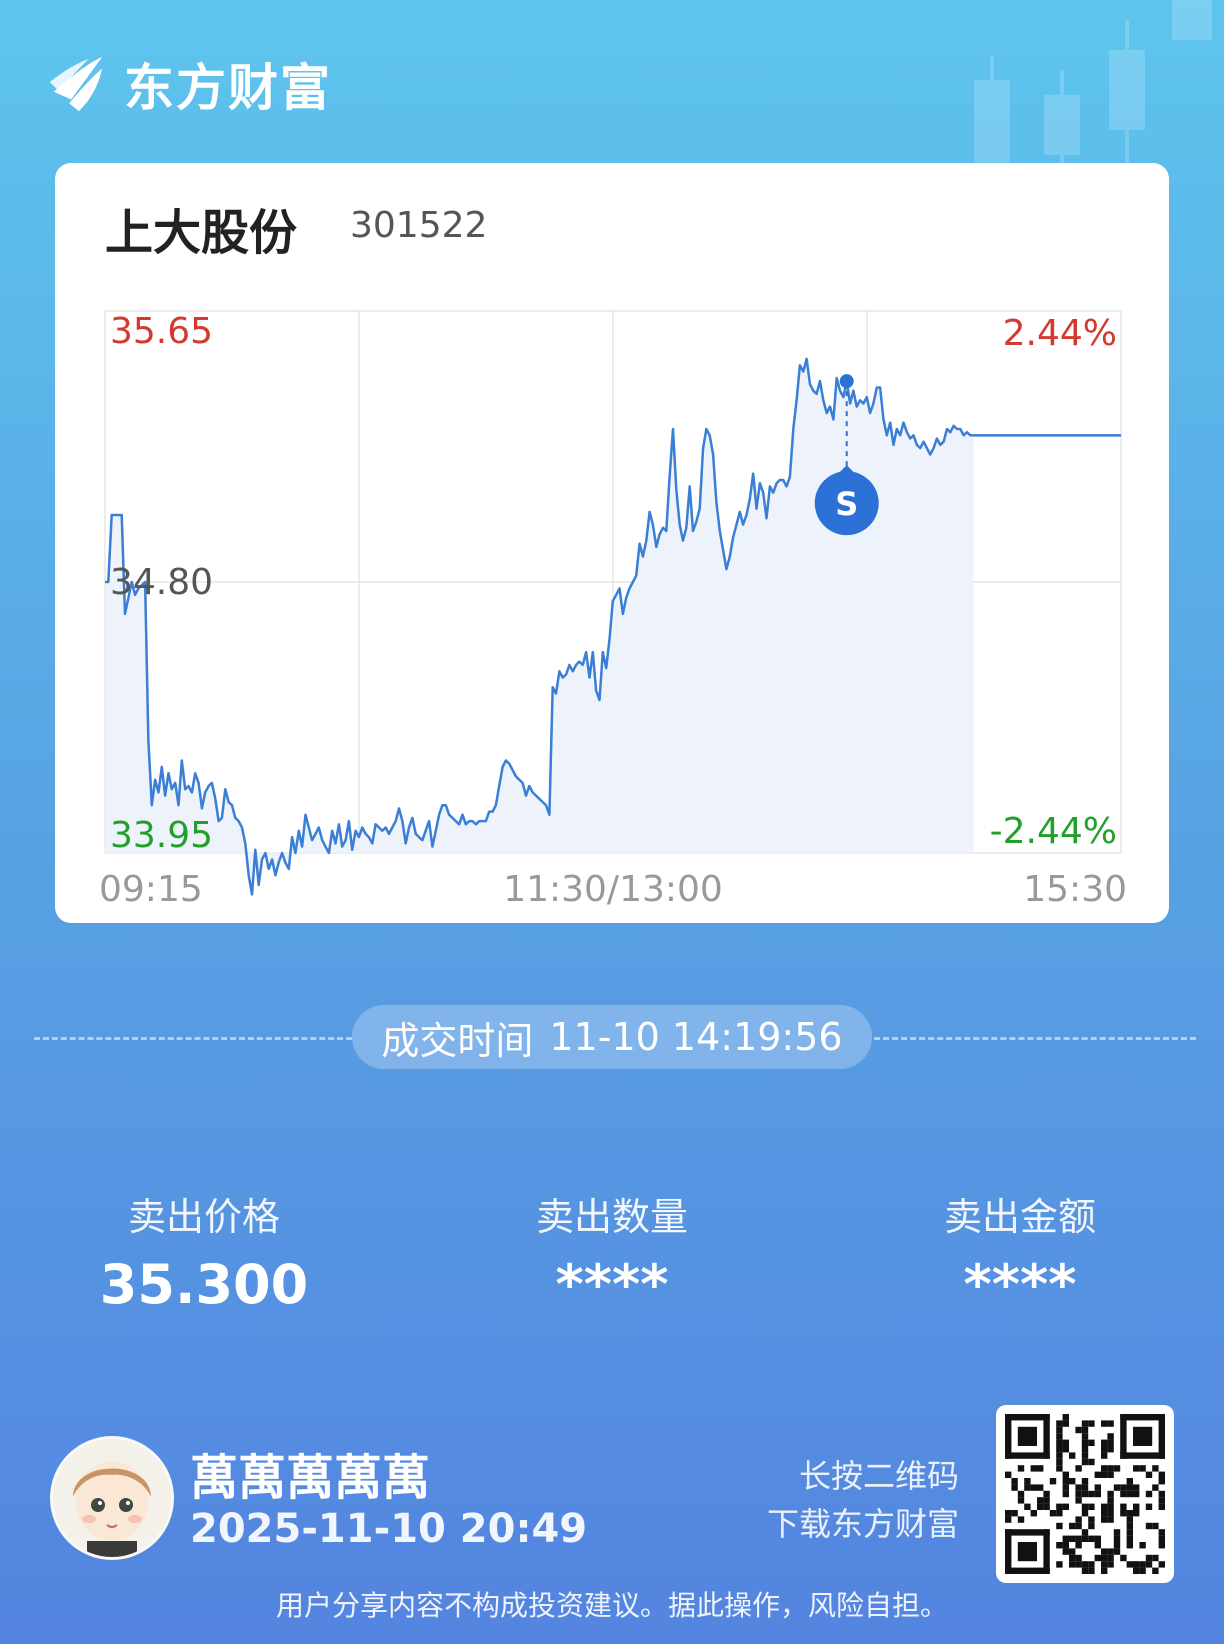 The width and height of the screenshot is (1224, 1644). I want to click on sell-marker-label: S, so click(846, 504).